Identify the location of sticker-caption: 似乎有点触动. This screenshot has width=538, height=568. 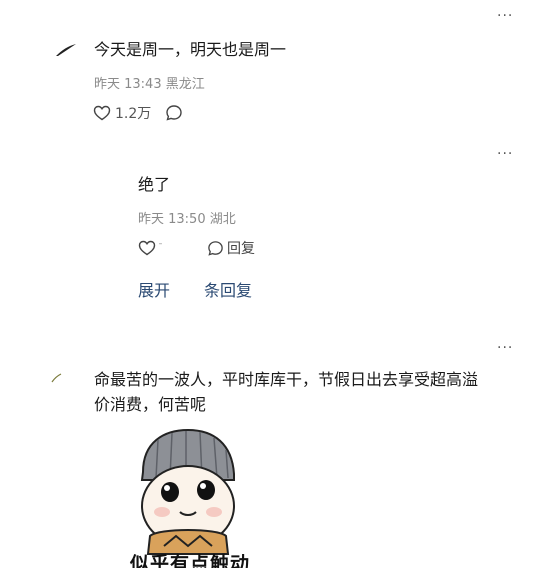
(190, 560).